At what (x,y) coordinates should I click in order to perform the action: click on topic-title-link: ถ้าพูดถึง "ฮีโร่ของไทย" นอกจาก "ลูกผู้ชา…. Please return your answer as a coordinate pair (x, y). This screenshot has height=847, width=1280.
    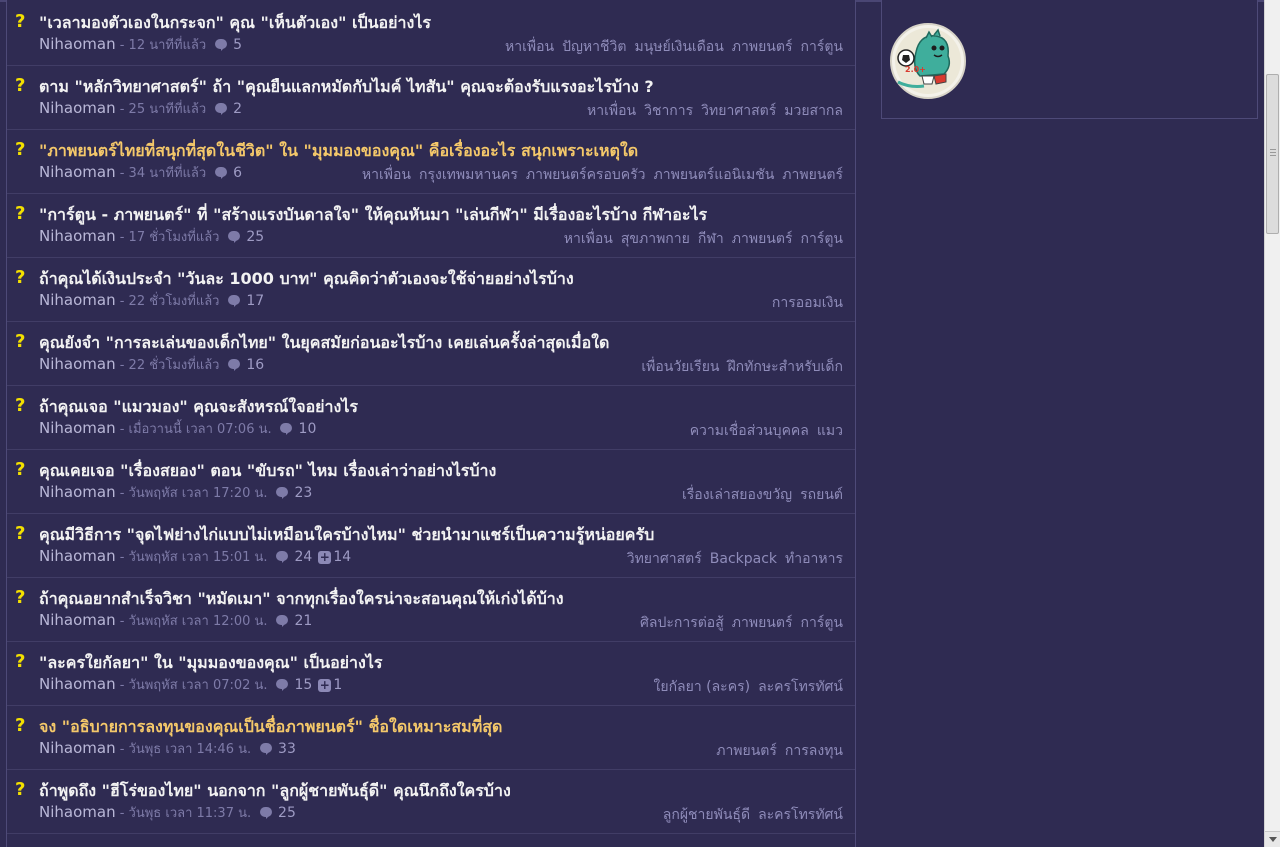
    Looking at the image, I should click on (275, 791).